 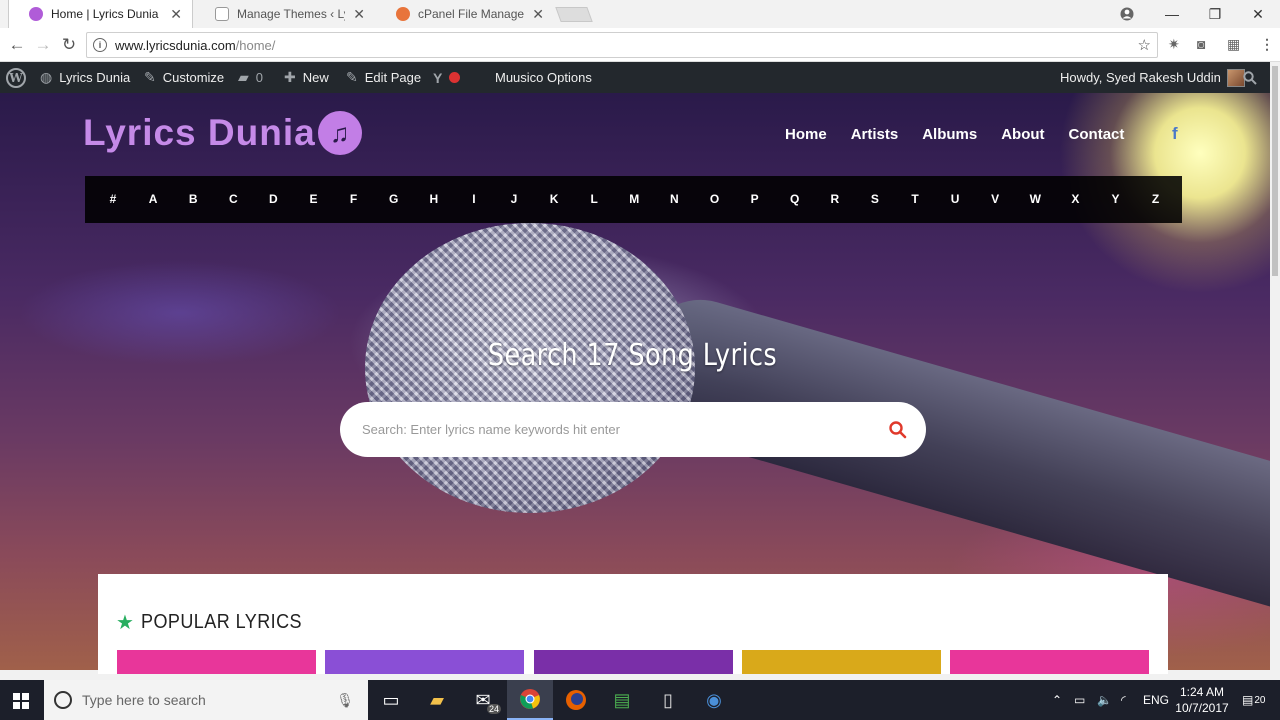 What do you see at coordinates (113, 199) in the screenshot?
I see `alpha-filter-hash: #` at bounding box center [113, 199].